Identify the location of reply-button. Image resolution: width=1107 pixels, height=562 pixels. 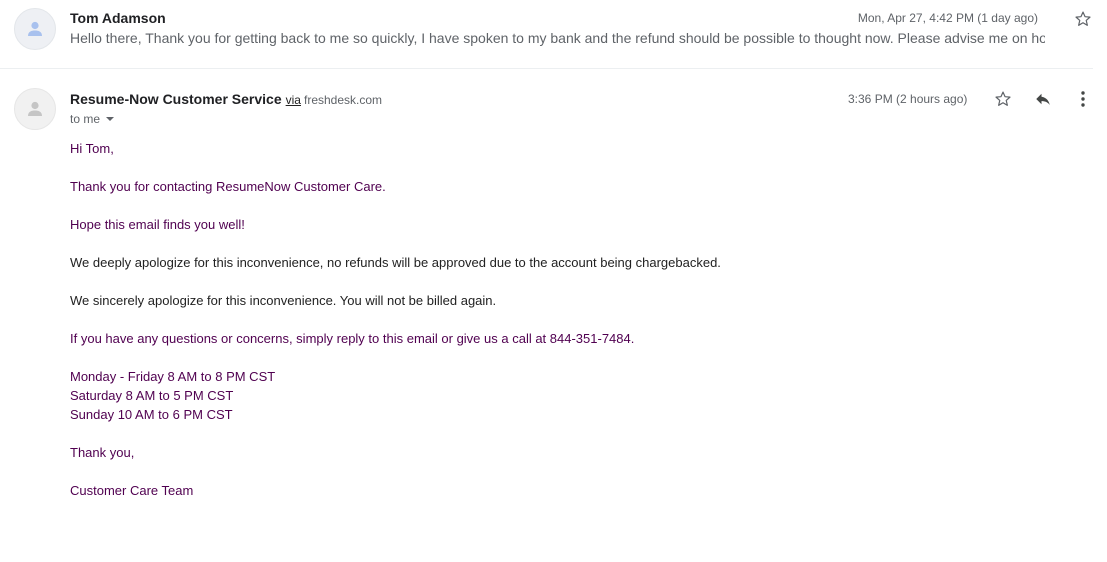
(1043, 99).